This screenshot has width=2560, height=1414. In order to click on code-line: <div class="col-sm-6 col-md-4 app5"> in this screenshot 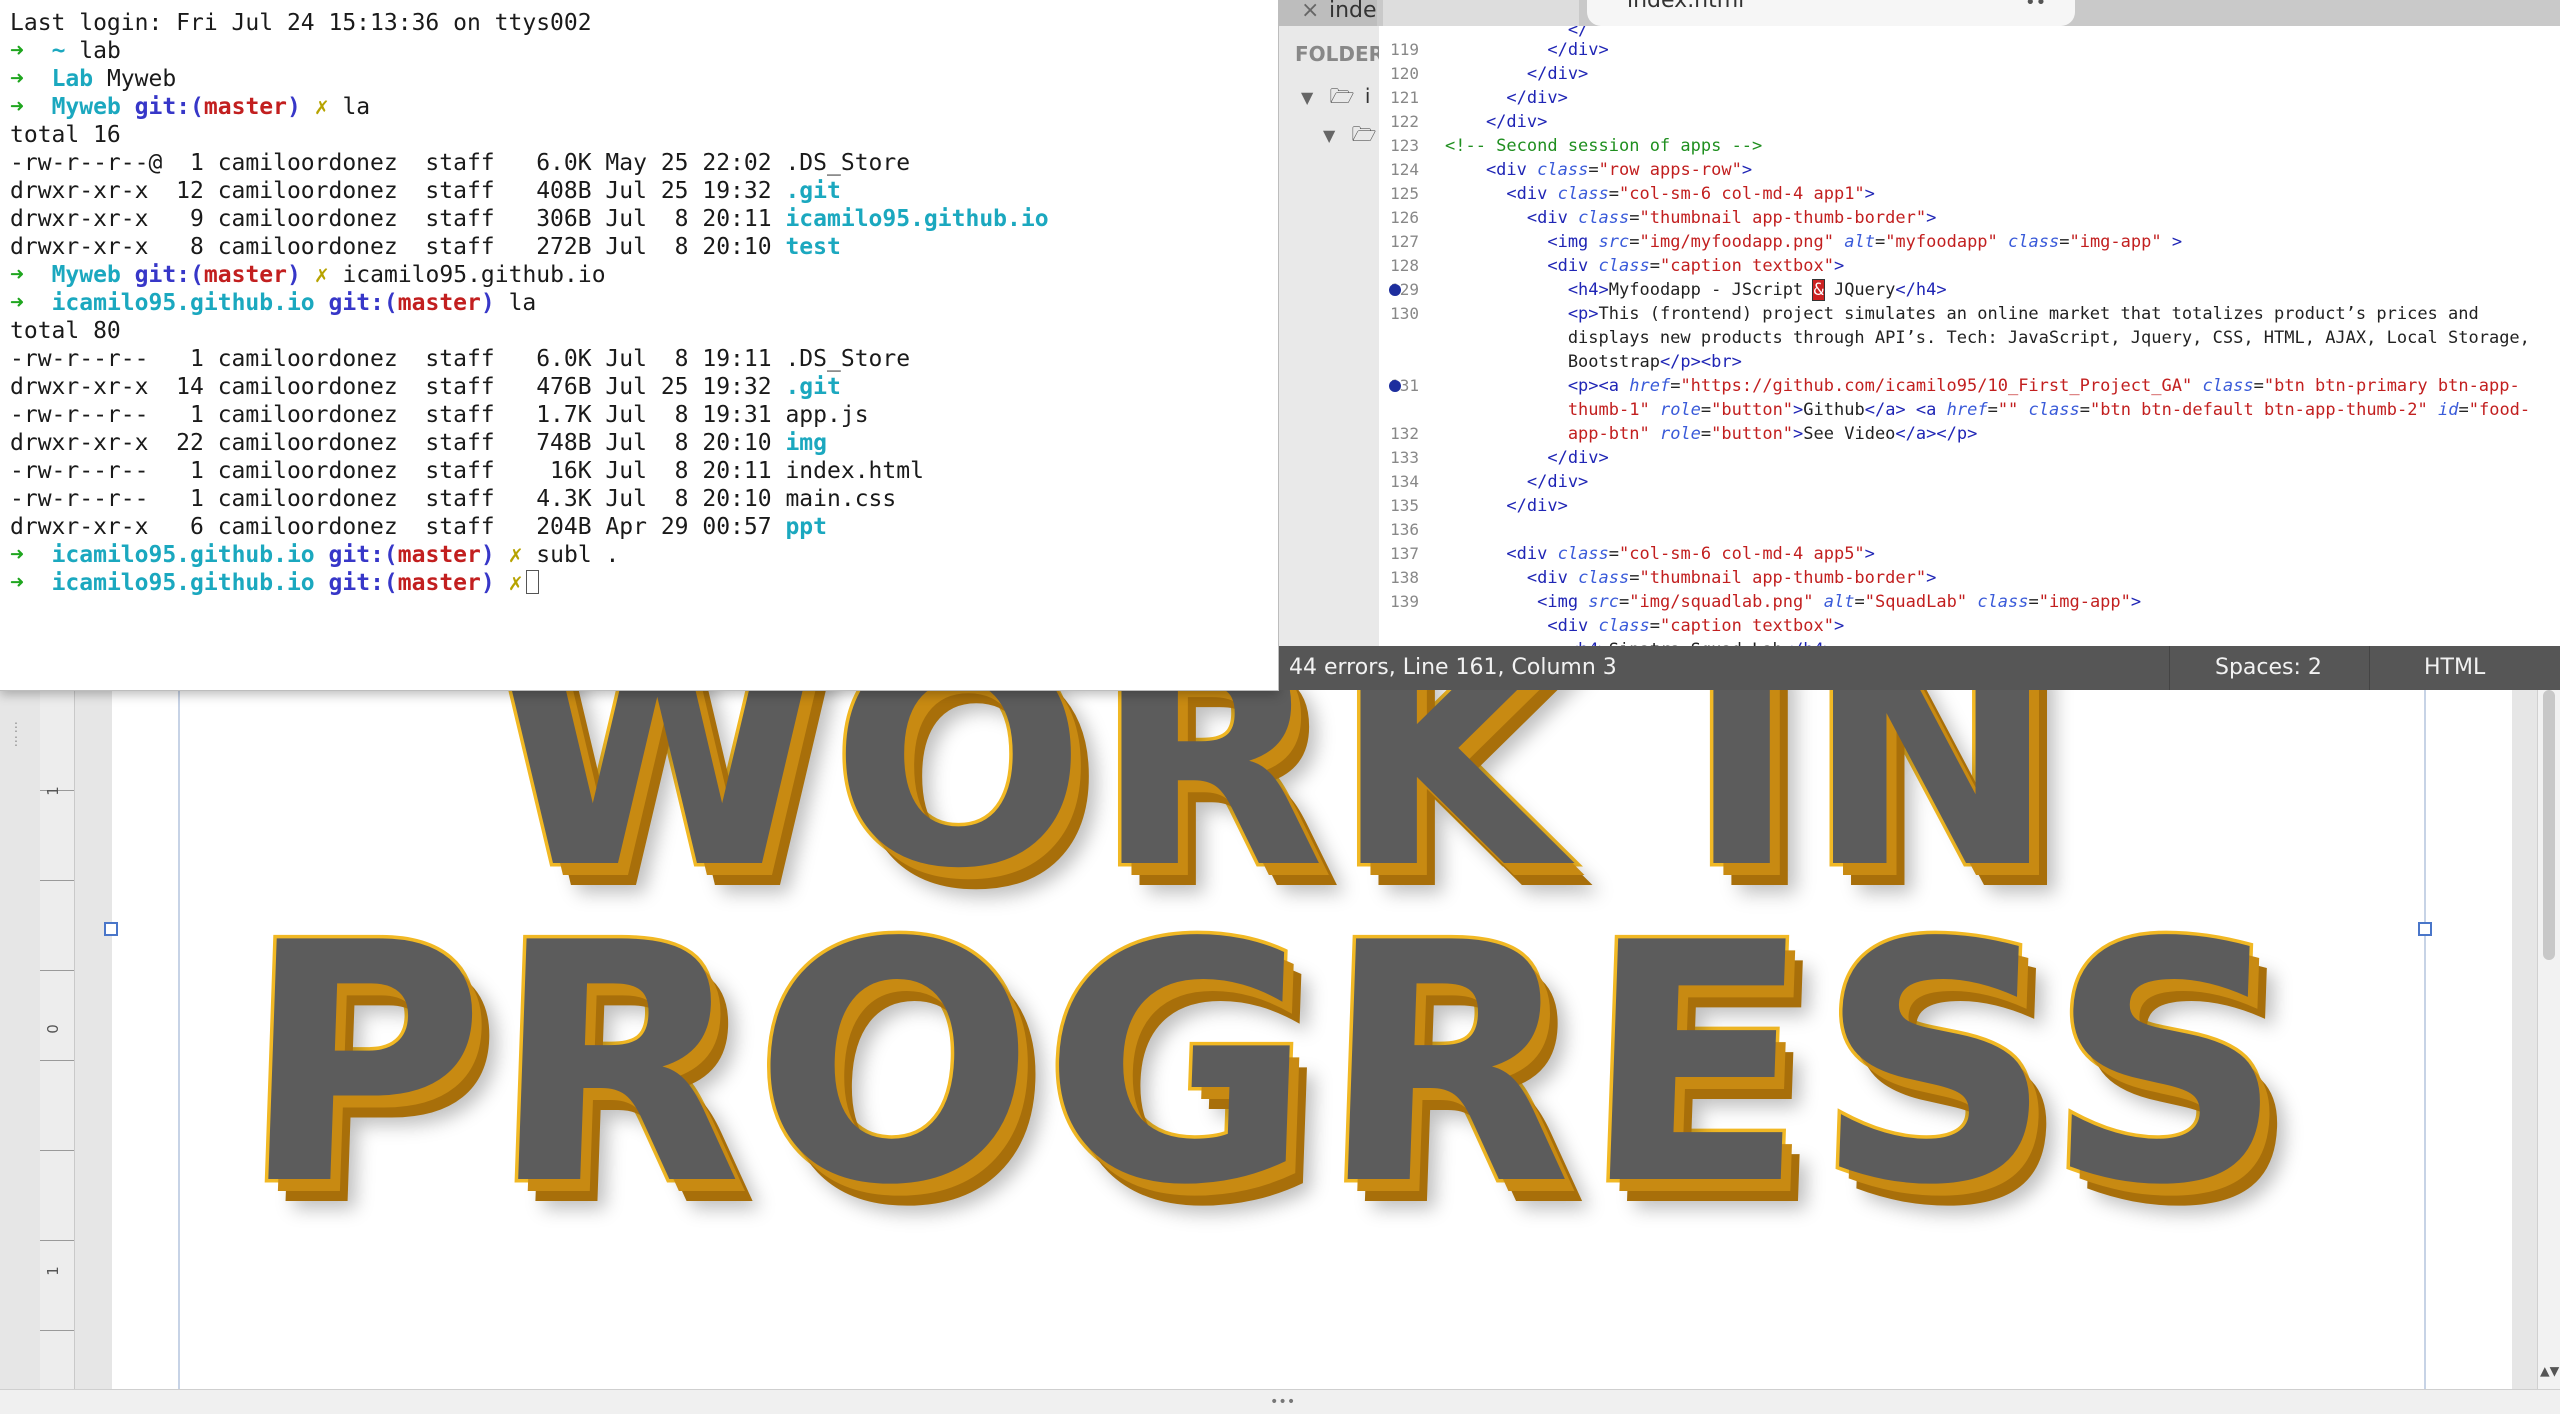, I will do `click(1660, 554)`.